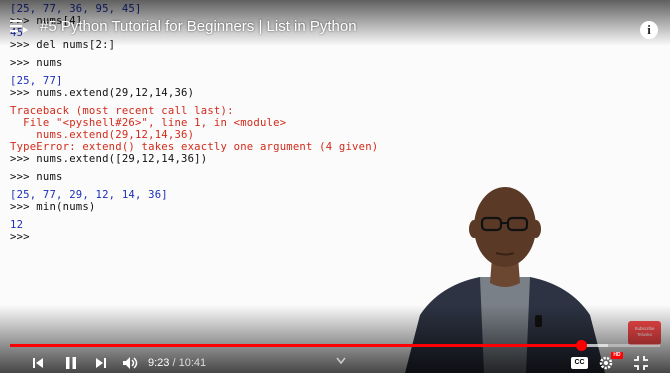 The height and width of the screenshot is (373, 670). I want to click on duration: 10:41, so click(192, 363).